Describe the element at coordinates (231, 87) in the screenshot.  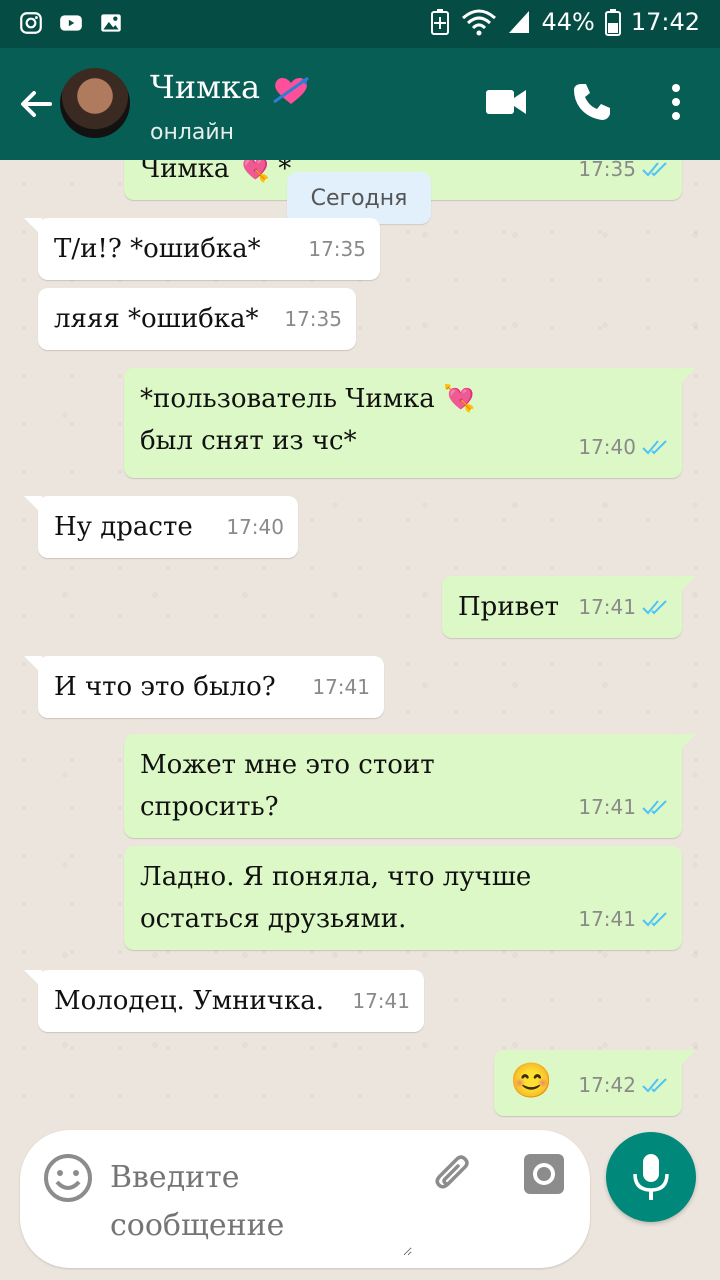
I see `contact-name: Чимка` at that location.